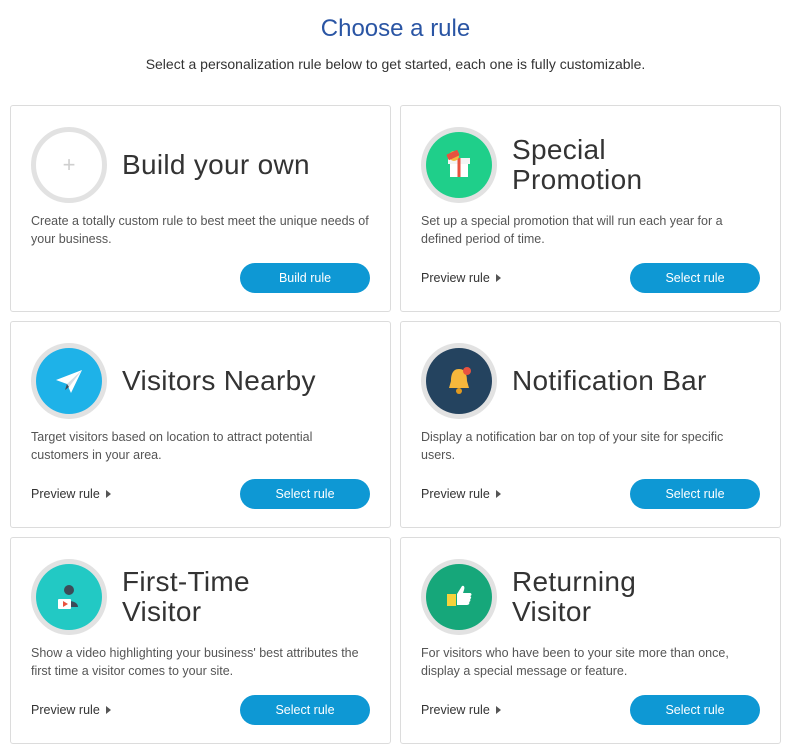 Image resolution: width=791 pixels, height=744 pixels. Describe the element at coordinates (574, 581) in the screenshot. I see `card-title-line: Returning` at that location.